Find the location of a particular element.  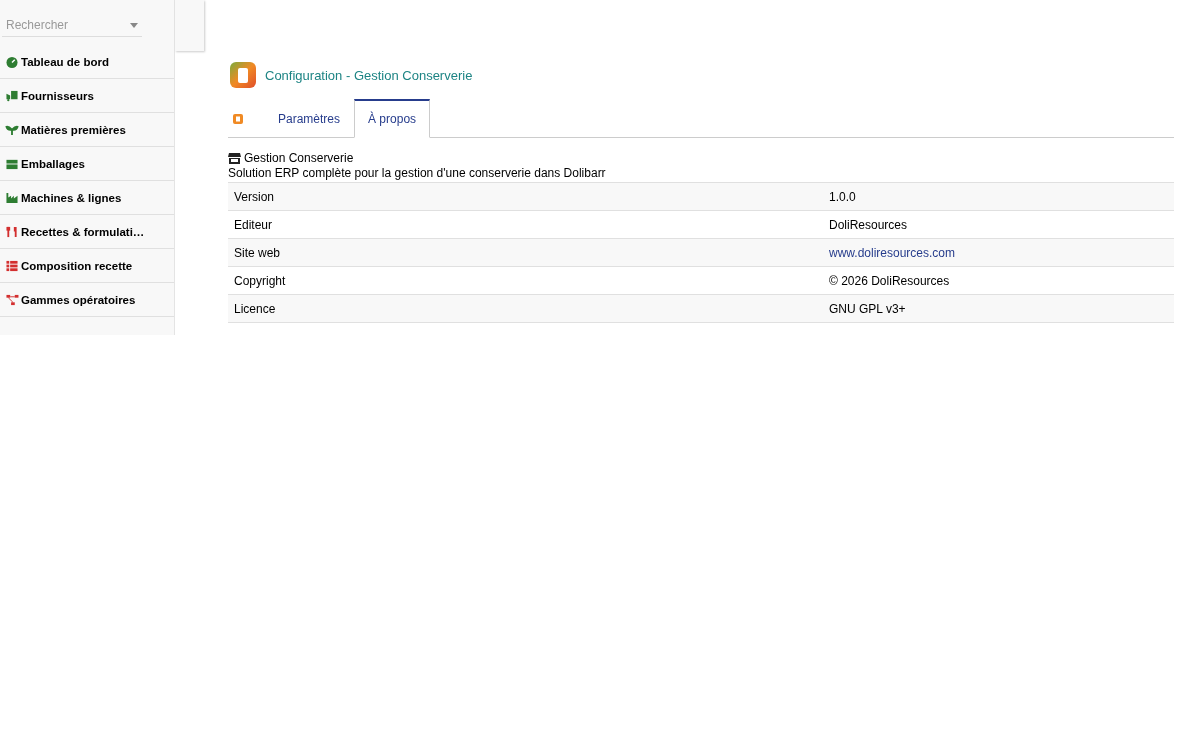

table-cell: Licence is located at coordinates (525, 308).